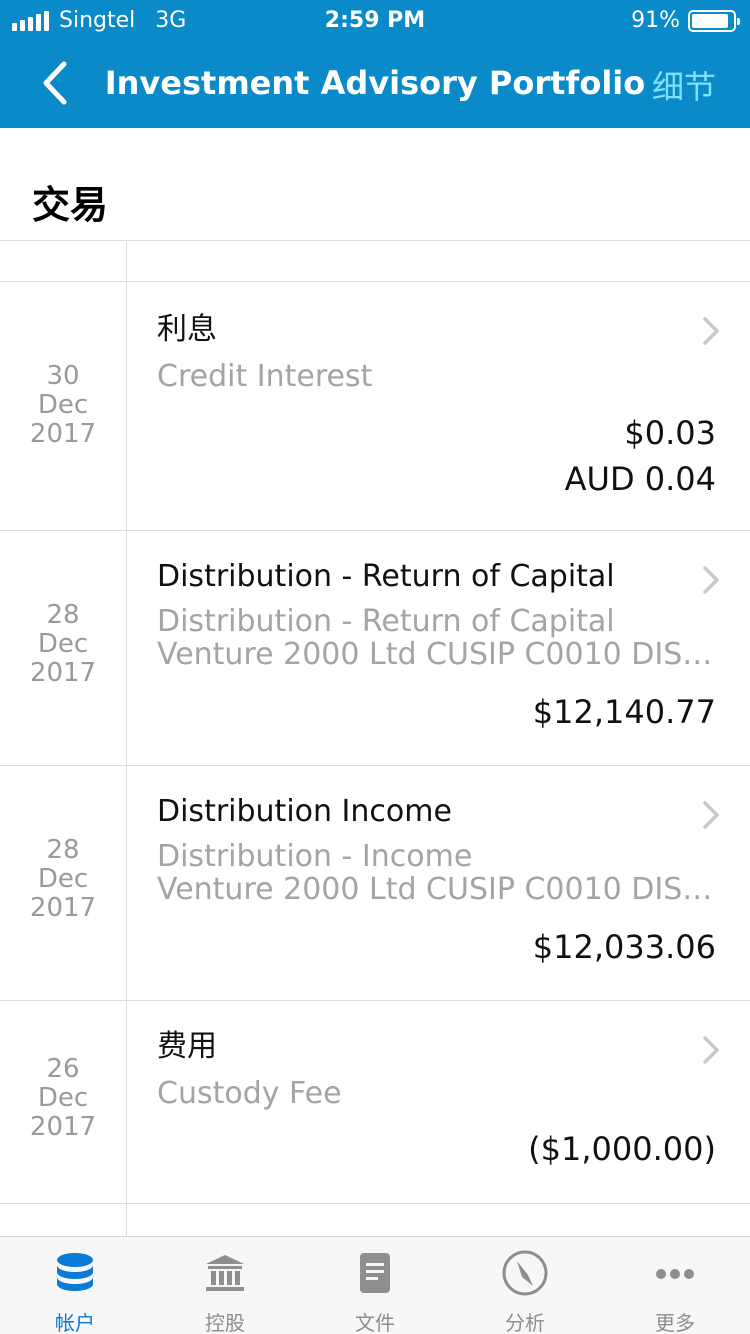 The height and width of the screenshot is (1334, 750). Describe the element at coordinates (375, 1273) in the screenshot. I see `document-icon` at that location.